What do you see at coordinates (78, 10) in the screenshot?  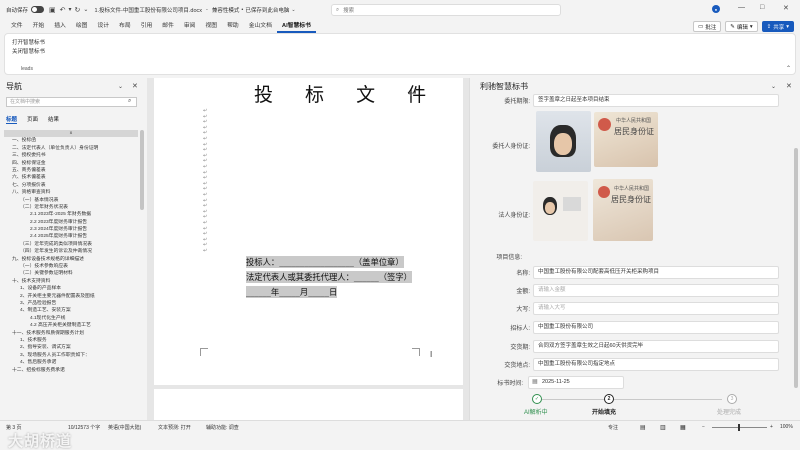 I see `redo-icon: ↻` at bounding box center [78, 10].